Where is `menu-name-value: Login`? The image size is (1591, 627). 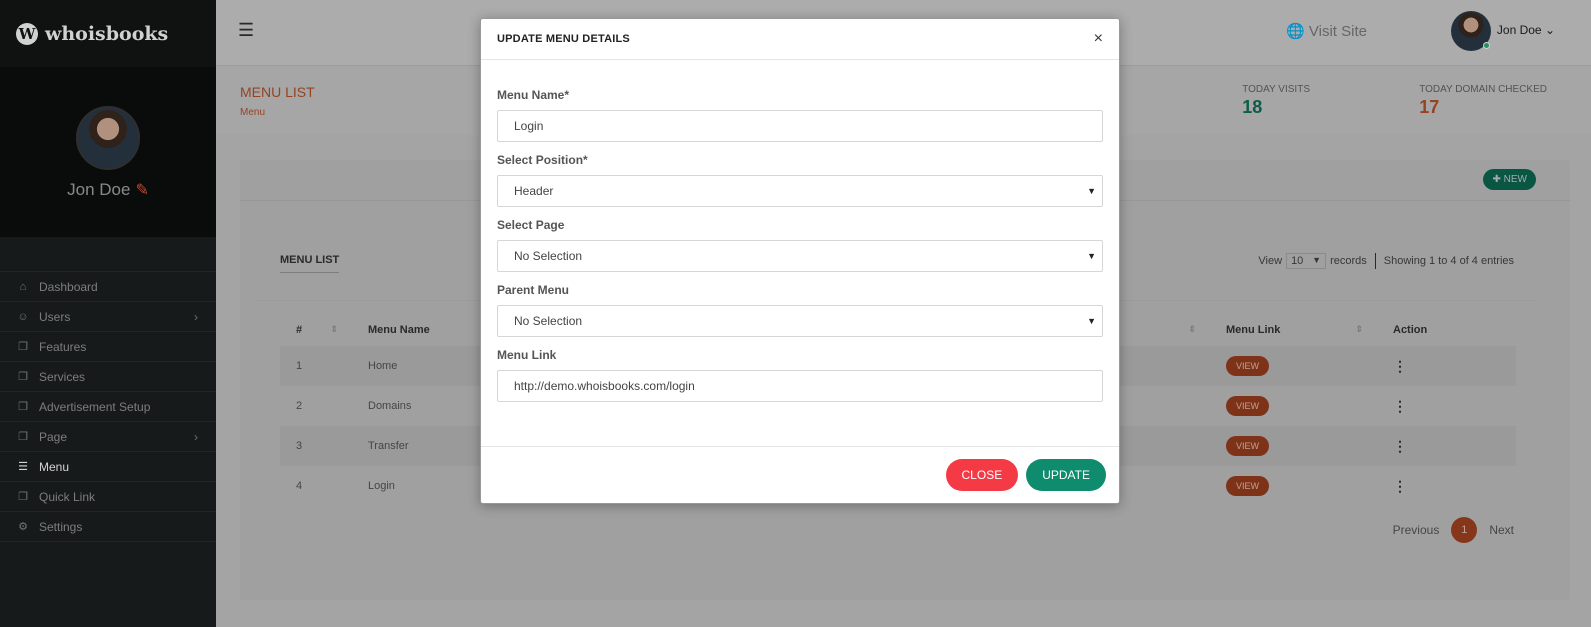 menu-name-value: Login is located at coordinates (529, 126).